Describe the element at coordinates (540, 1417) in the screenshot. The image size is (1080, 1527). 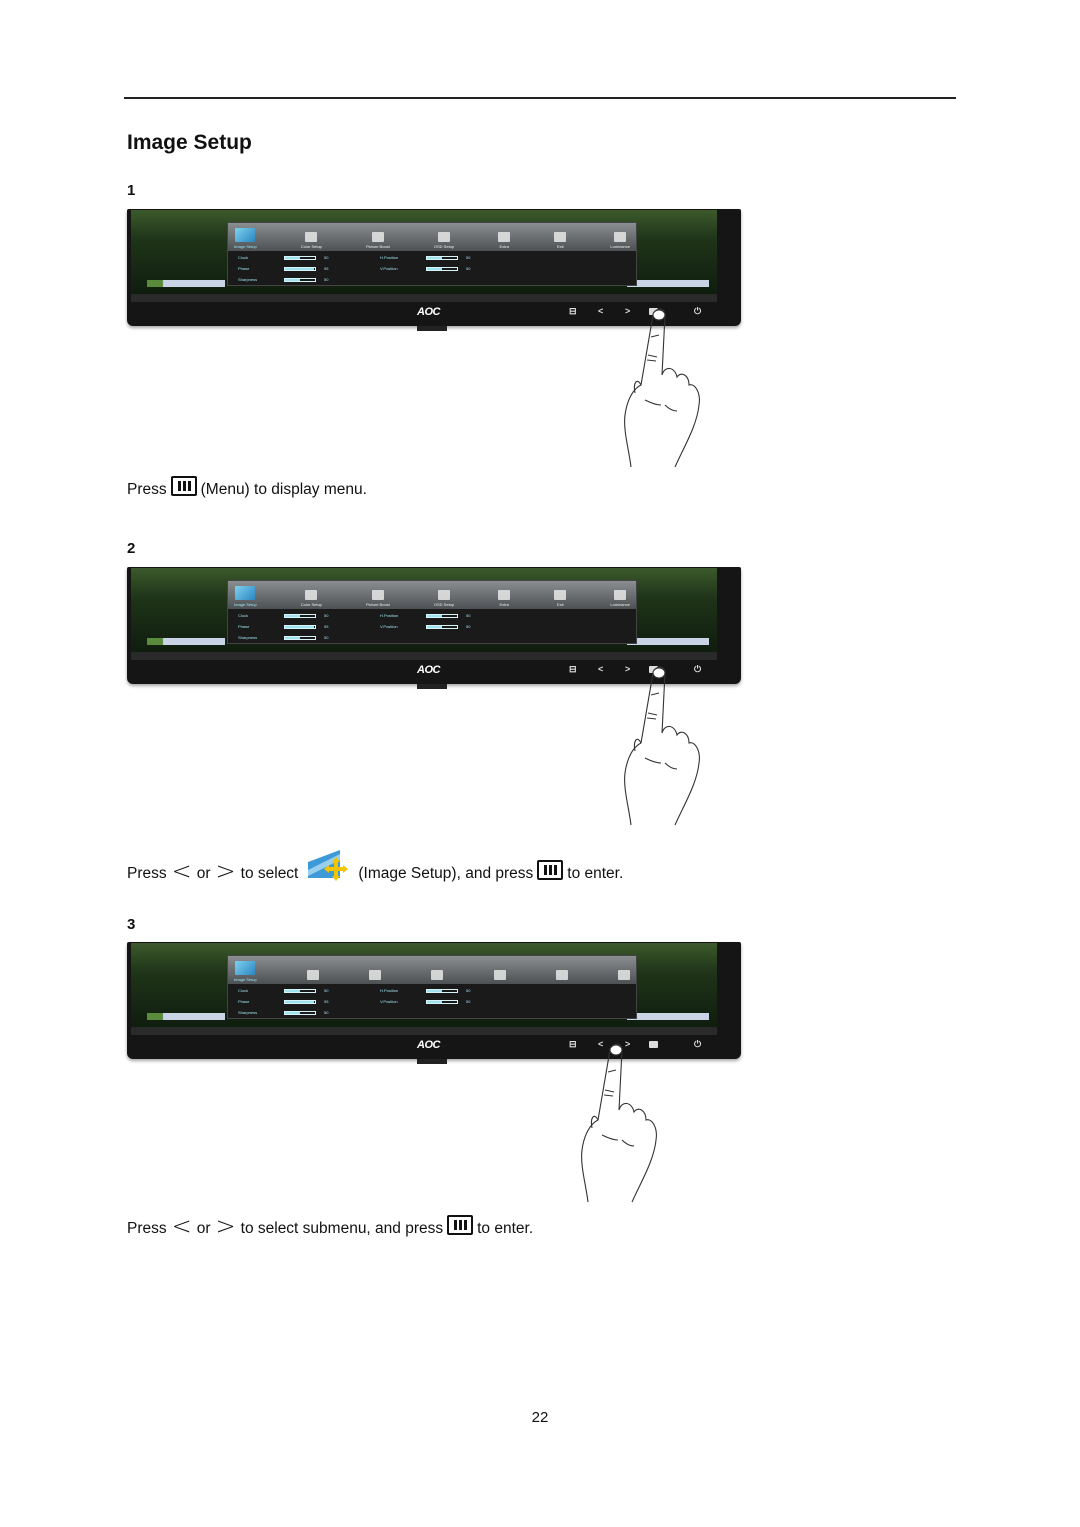
I see `page-number: 22` at that location.